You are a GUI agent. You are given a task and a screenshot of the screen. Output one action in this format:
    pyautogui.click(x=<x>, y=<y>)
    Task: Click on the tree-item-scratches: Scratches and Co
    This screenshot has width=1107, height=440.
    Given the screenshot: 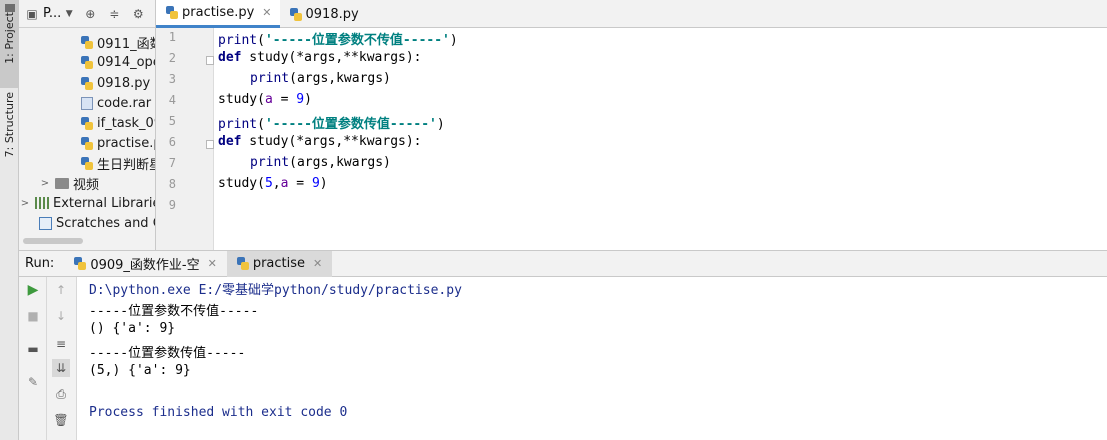 What is the action you would take?
    pyautogui.click(x=97, y=223)
    